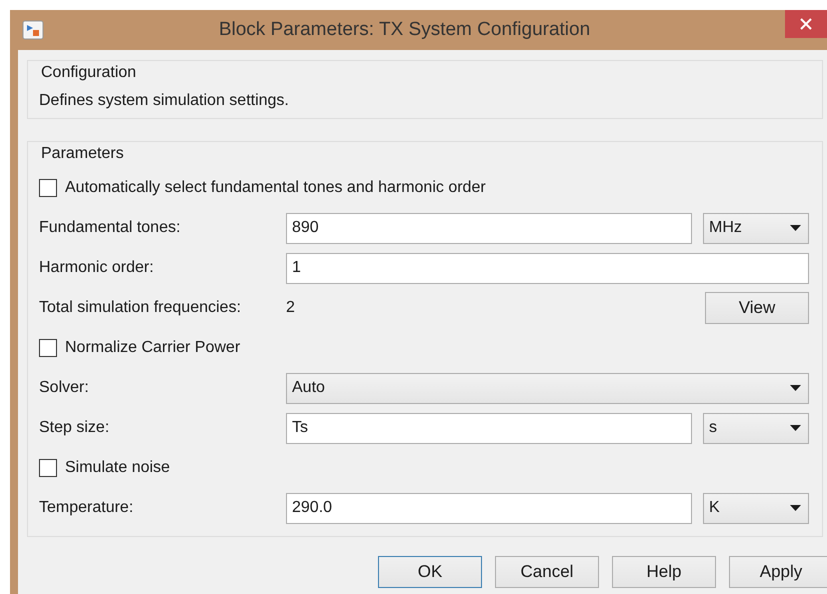  I want to click on checkbox-label: Automatically select fundamental tones and harmonic order, so click(275, 188).